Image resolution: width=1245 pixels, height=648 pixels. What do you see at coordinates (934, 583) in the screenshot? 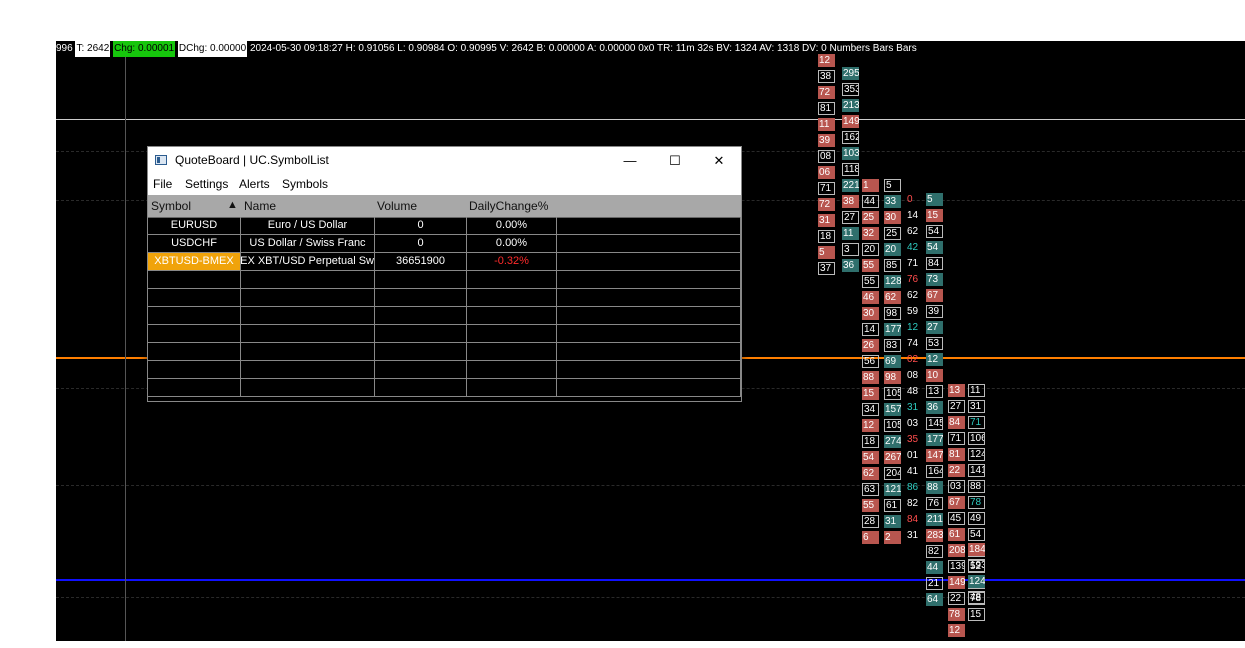
I see `footprint-cell: 21` at bounding box center [934, 583].